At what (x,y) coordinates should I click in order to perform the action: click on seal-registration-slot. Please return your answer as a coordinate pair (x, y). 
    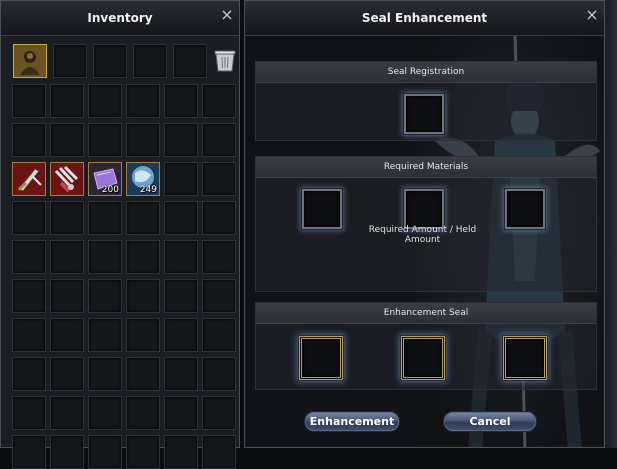
    Looking at the image, I should click on (424, 114).